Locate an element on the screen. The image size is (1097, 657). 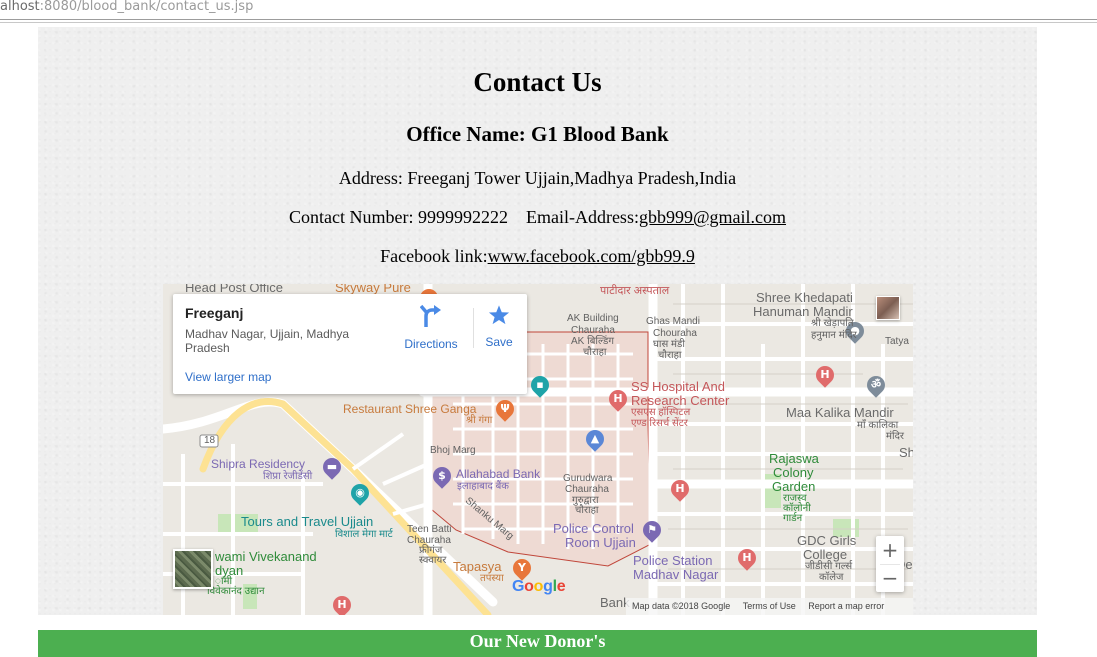
zoom-in-button: + is located at coordinates (890, 550).